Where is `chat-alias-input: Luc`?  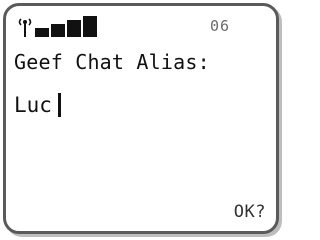 chat-alias-input: Luc is located at coordinates (37, 105).